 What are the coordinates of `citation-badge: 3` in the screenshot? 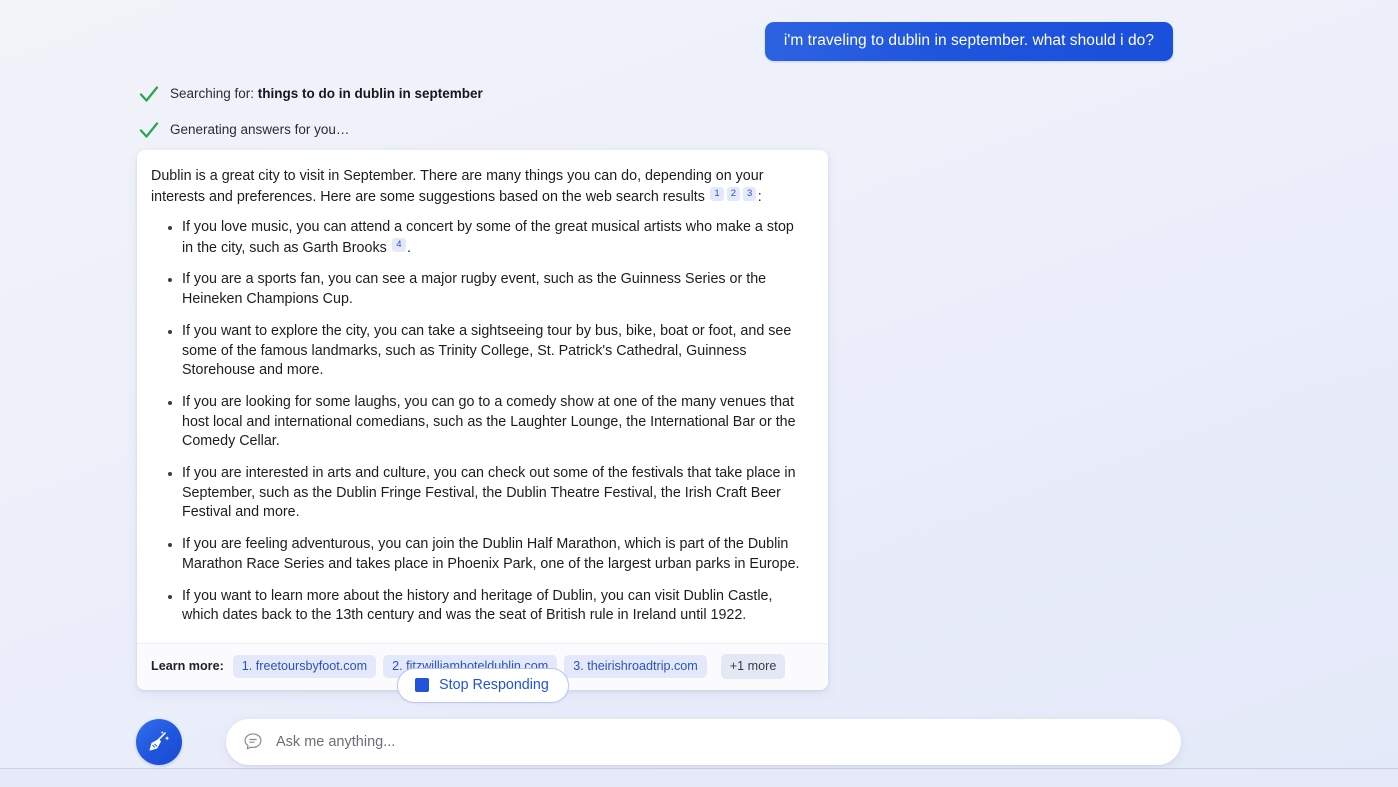 It's located at (749, 193).